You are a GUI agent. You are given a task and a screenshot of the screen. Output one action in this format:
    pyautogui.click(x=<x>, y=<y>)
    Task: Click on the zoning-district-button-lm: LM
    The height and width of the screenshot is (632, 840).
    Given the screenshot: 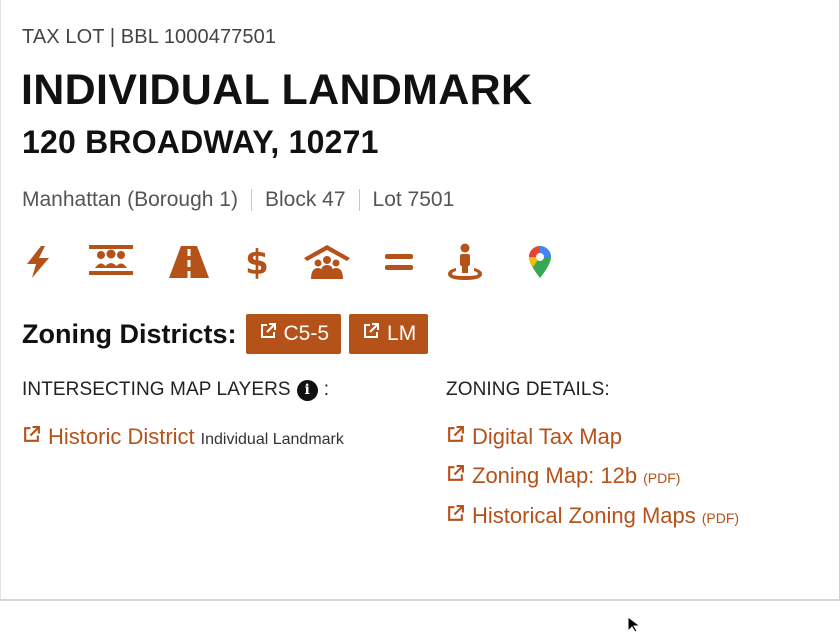 What is the action you would take?
    pyautogui.click(x=389, y=334)
    